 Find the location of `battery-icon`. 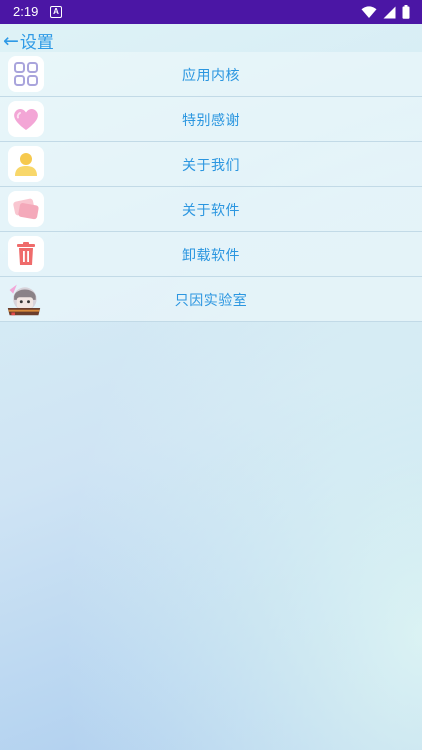

battery-icon is located at coordinates (406, 12).